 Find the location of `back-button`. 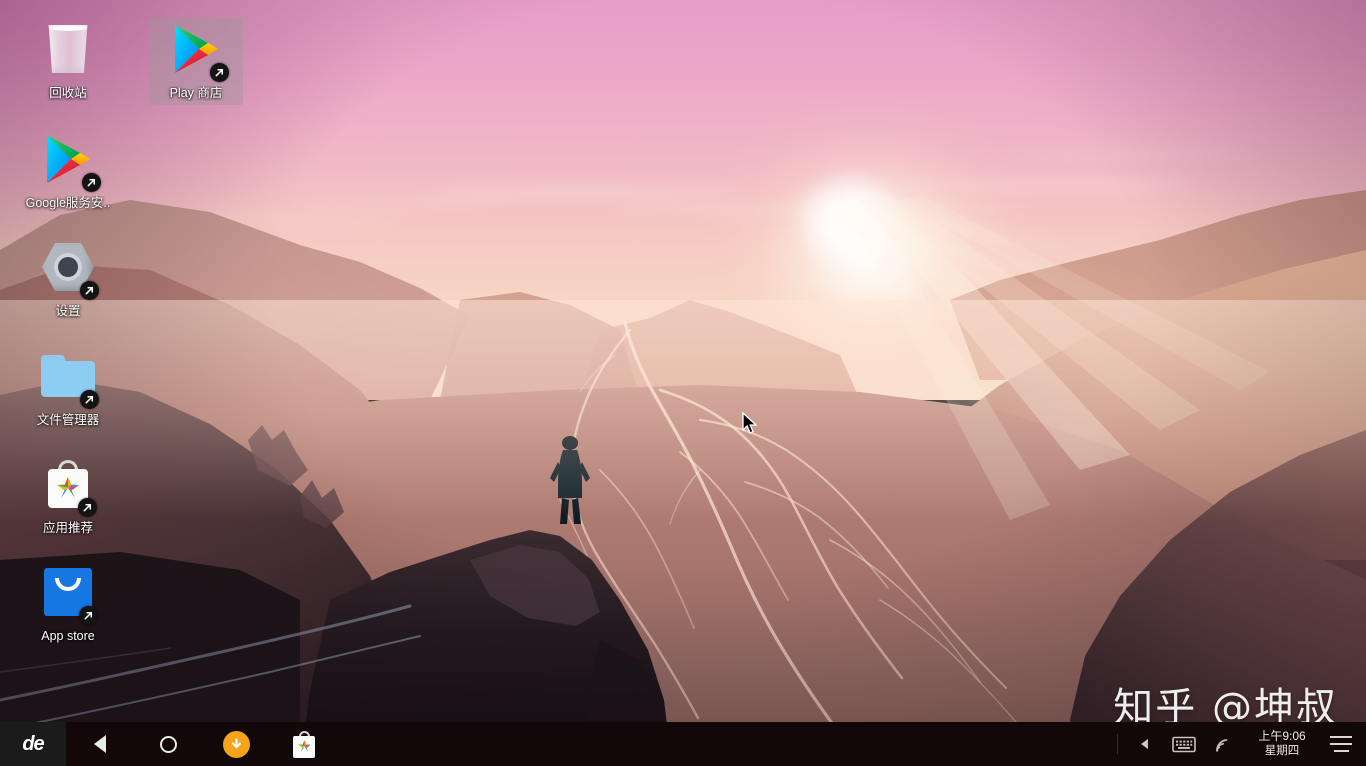

back-button is located at coordinates (100, 744).